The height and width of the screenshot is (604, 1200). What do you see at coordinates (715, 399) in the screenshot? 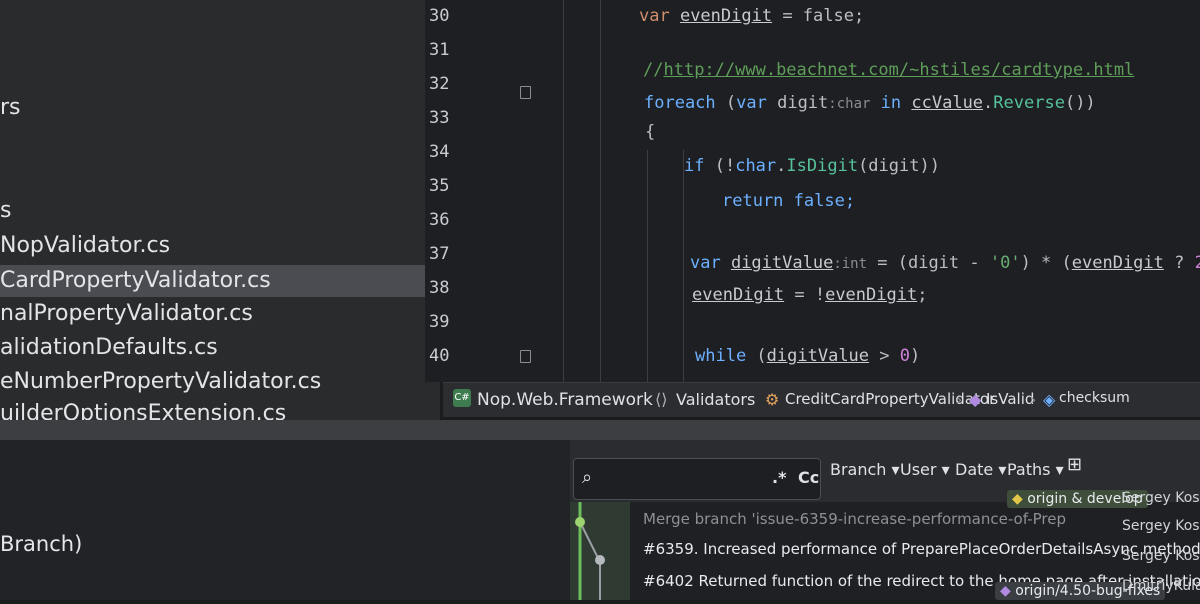
I see `breadcrumb-folder: Validators` at bounding box center [715, 399].